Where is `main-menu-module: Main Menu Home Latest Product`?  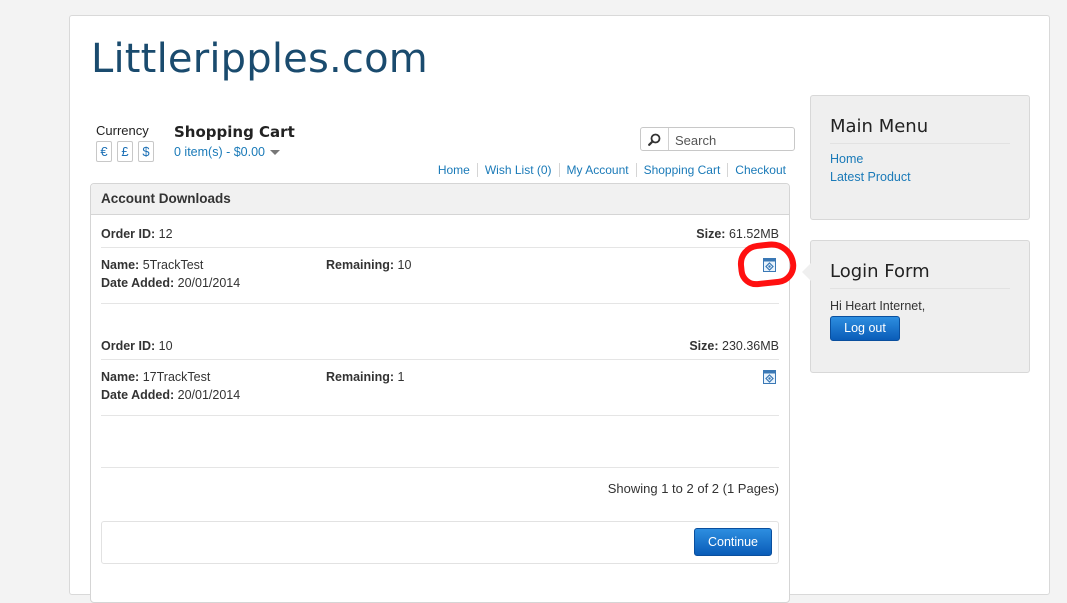
main-menu-module: Main Menu Home Latest Product is located at coordinates (920, 157).